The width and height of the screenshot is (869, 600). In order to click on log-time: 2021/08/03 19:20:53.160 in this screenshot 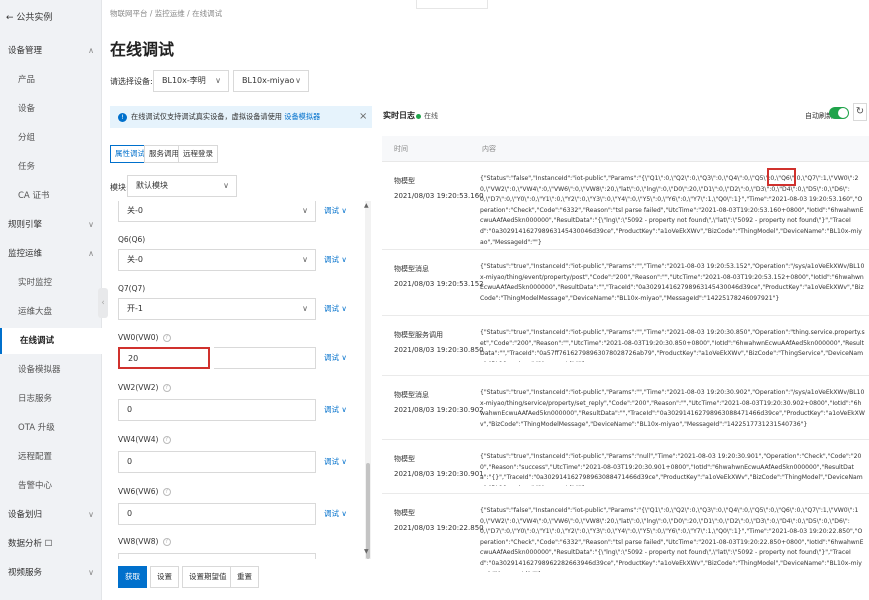, I will do `click(439, 196)`.